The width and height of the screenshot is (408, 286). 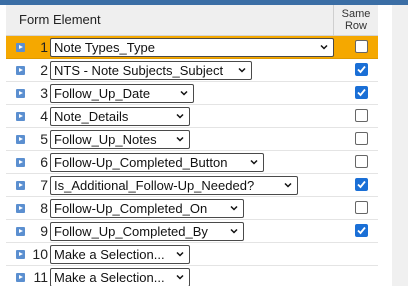 I want to click on row-number: 1, so click(x=44, y=47).